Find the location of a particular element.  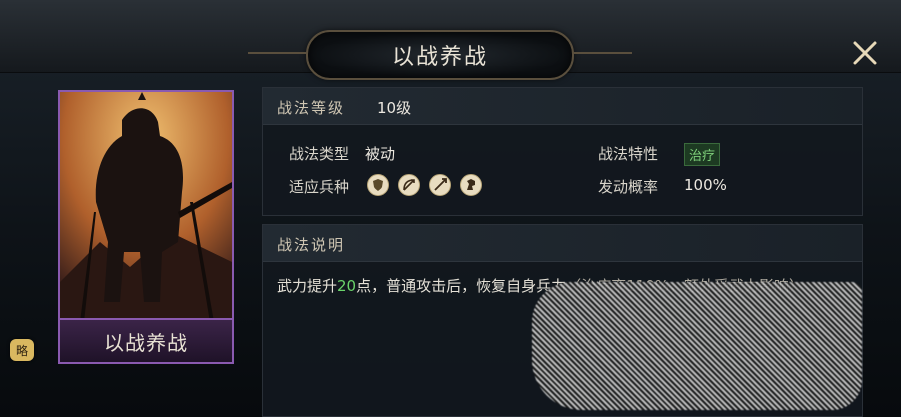

title-plate: 以战养战 is located at coordinates (440, 55).